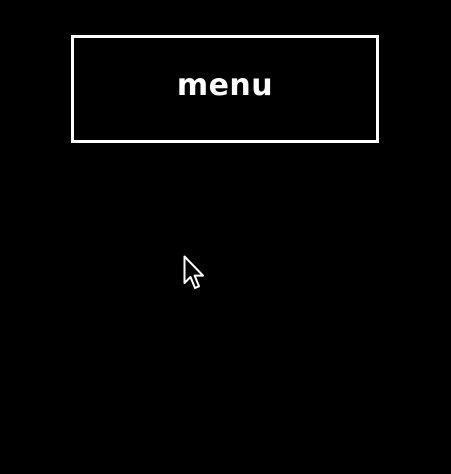  I want to click on menu-button-label: menu, so click(225, 85).